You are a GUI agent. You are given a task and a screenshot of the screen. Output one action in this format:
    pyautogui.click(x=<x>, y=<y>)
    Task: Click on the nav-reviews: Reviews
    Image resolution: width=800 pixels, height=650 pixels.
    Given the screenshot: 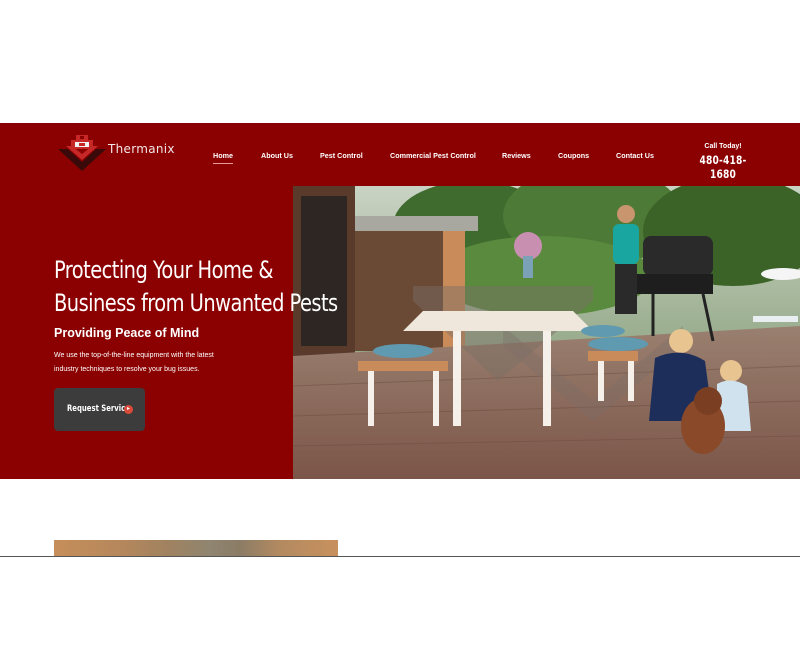 What is the action you would take?
    pyautogui.click(x=516, y=155)
    